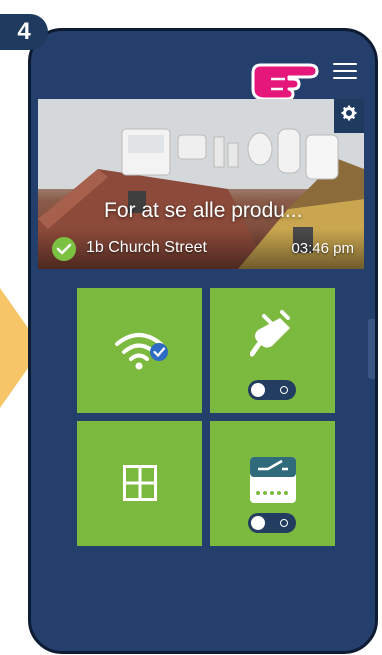 Image resolution: width=382 pixels, height=655 pixels. I want to click on window-tile, so click(139, 483).